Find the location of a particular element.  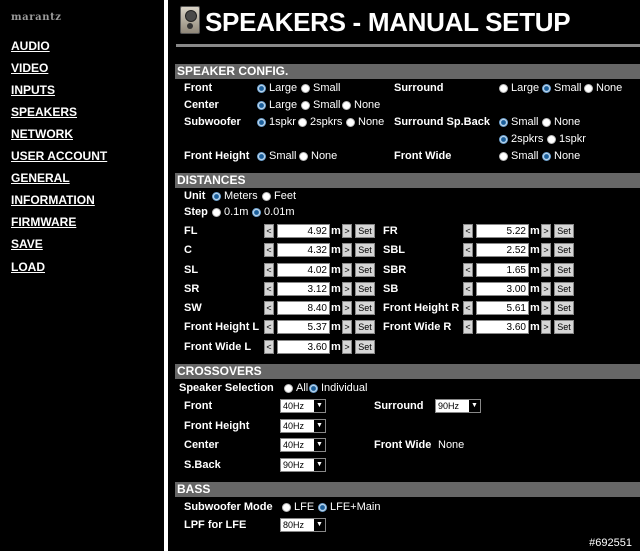

nav-save: SAVE is located at coordinates (27, 244).